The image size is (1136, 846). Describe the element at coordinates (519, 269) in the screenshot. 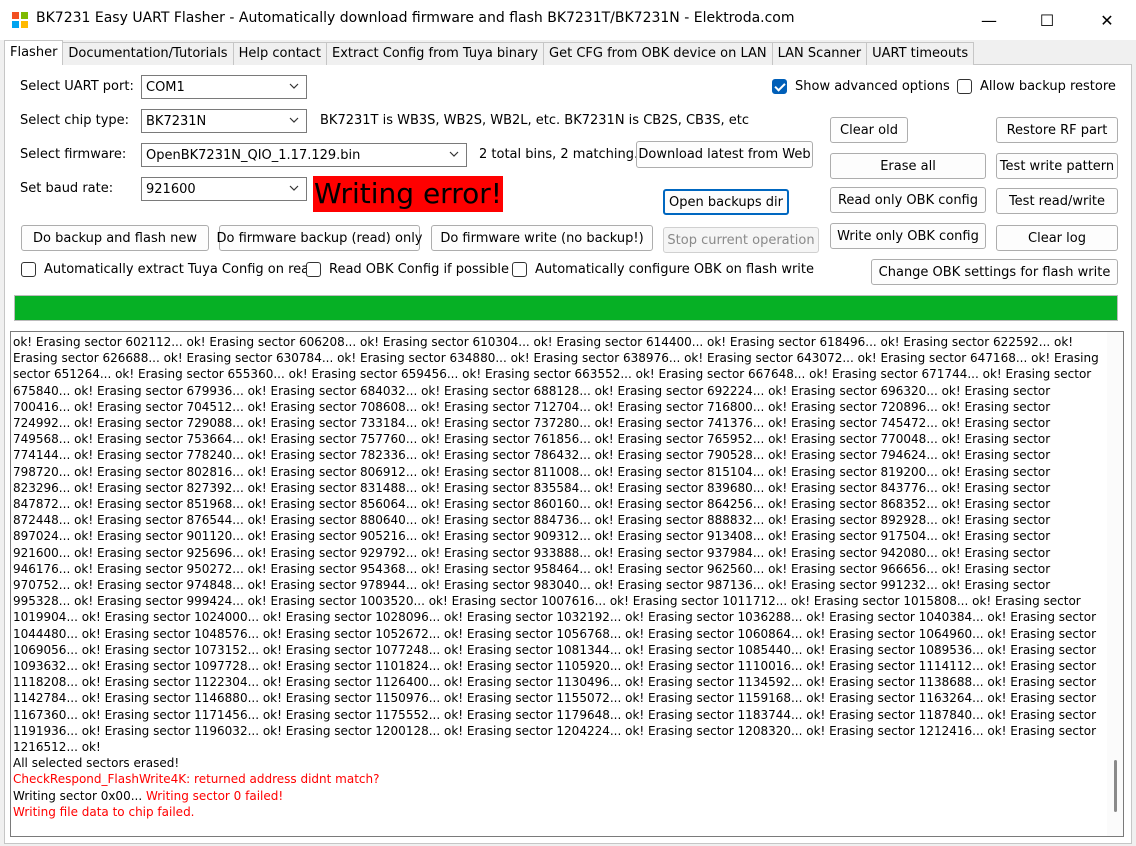

I see `auto-configure-obk-checkbox` at that location.